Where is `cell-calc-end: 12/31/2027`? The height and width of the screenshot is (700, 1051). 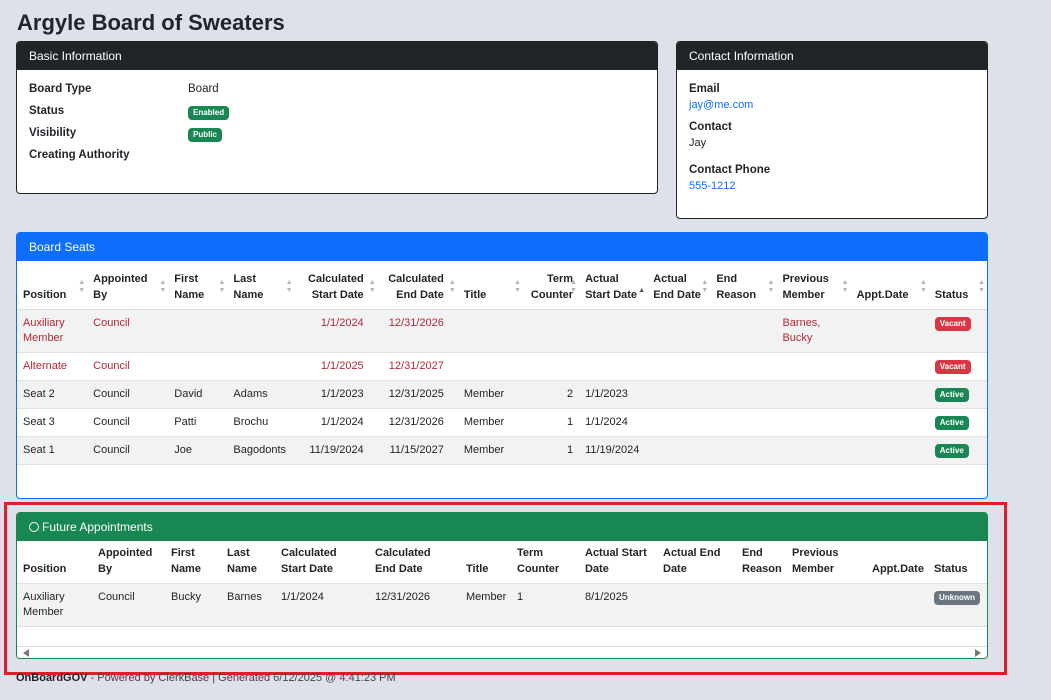
cell-calc-end: 12/31/2027 is located at coordinates (417, 366).